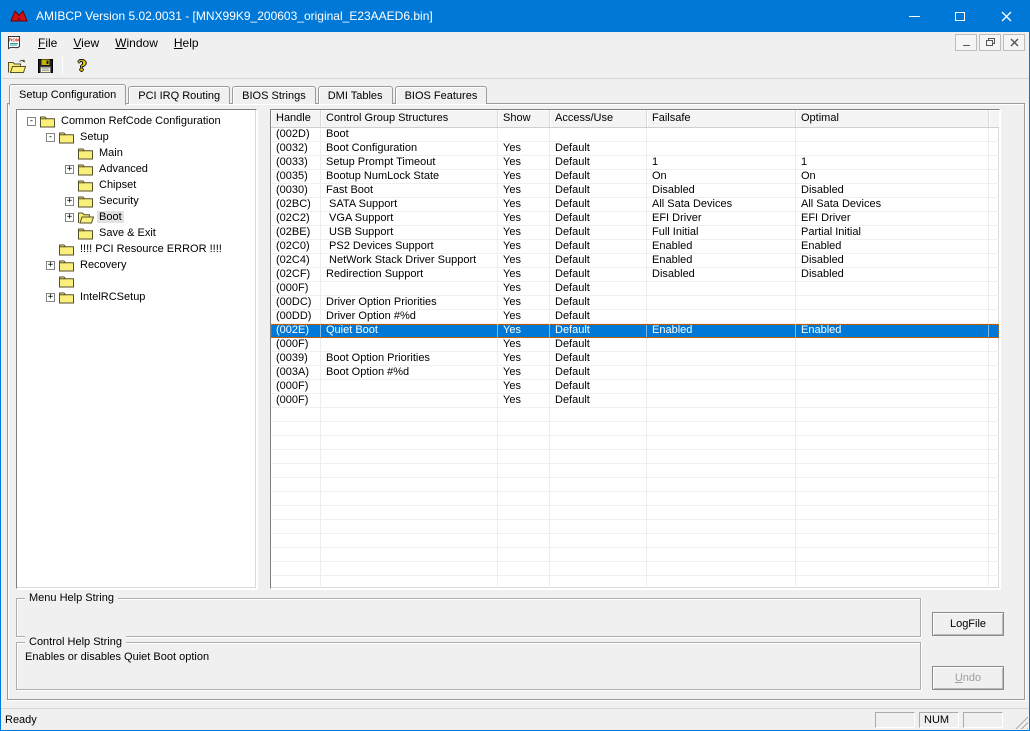 This screenshot has height=731, width=1030. What do you see at coordinates (179, 95) in the screenshot?
I see `tab-pci-irq-routing: PCI IRQ Routing` at bounding box center [179, 95].